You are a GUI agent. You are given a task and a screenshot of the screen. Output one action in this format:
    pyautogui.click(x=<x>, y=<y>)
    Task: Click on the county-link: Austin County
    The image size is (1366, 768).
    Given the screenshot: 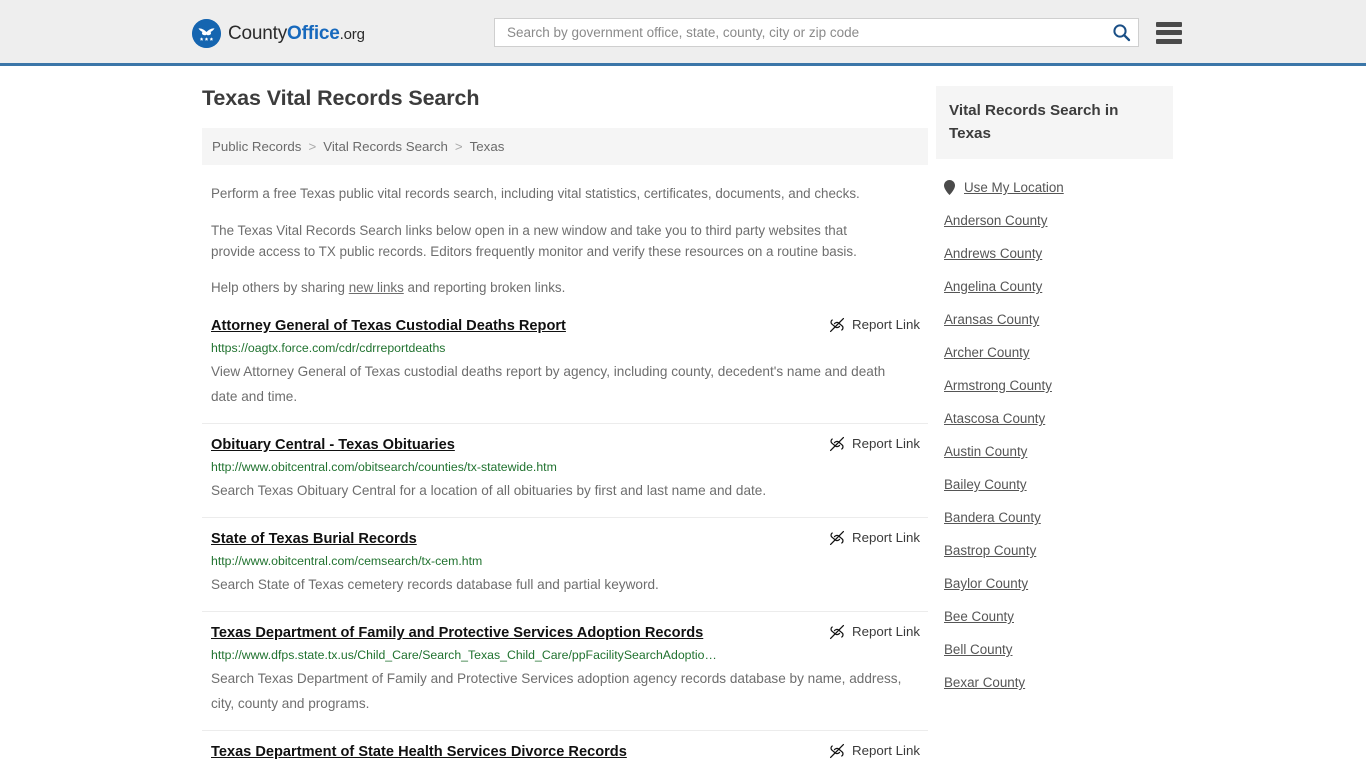 What is the action you would take?
    pyautogui.click(x=985, y=451)
    